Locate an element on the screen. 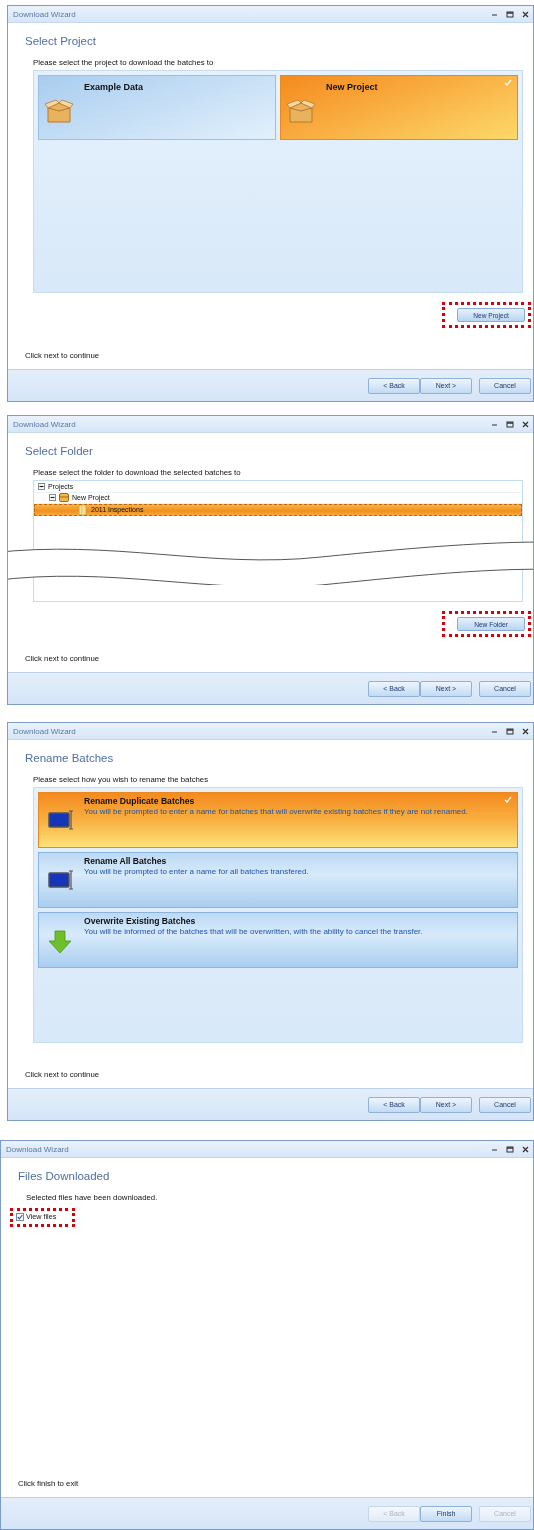 The width and height of the screenshot is (534, 1530). option-card: Rename All Batches You will be prompted to enter a name for all batches transfered. is located at coordinates (278, 880).